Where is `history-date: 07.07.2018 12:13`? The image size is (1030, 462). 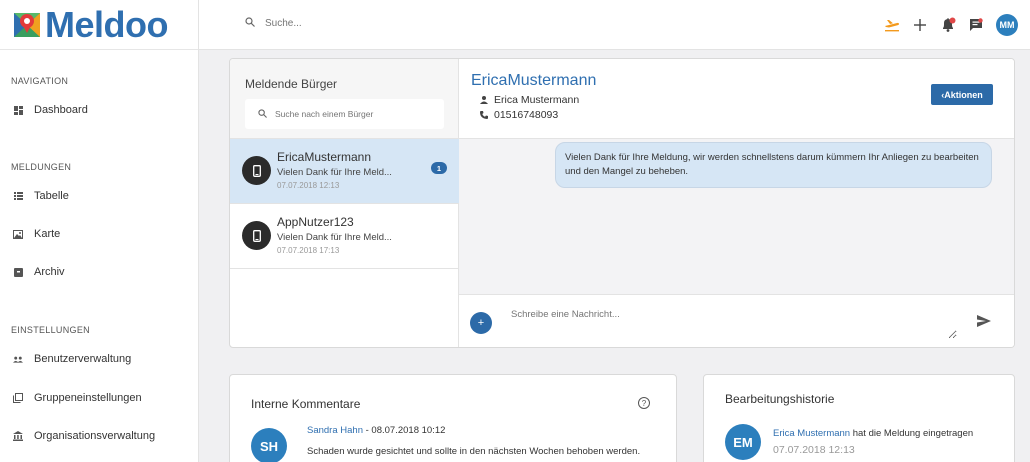
history-date: 07.07.2018 12:13 is located at coordinates (814, 450).